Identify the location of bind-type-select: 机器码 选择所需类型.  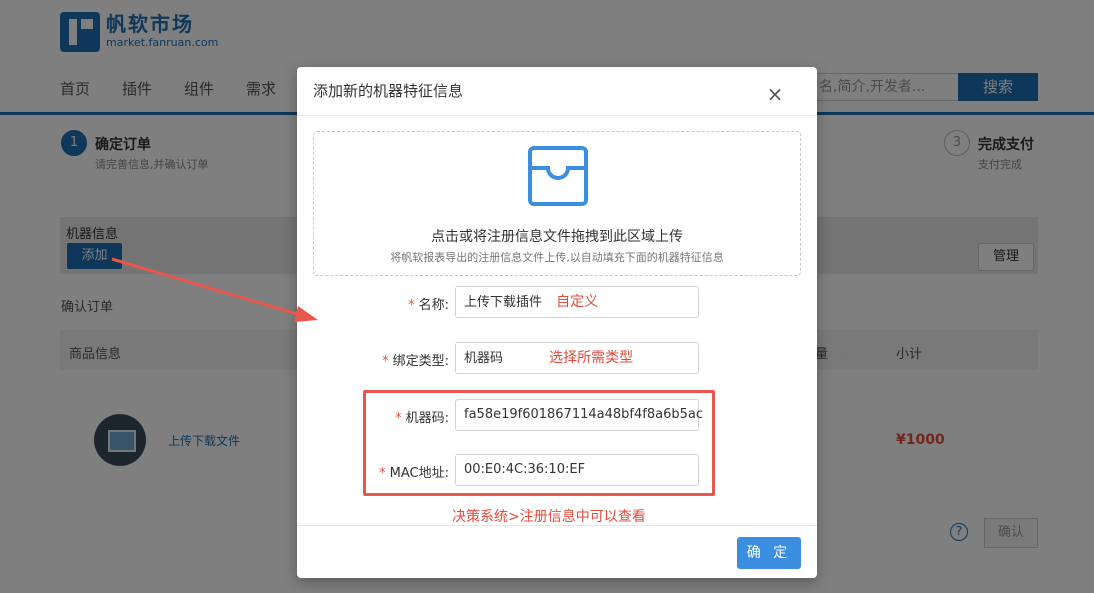
(652, 358).